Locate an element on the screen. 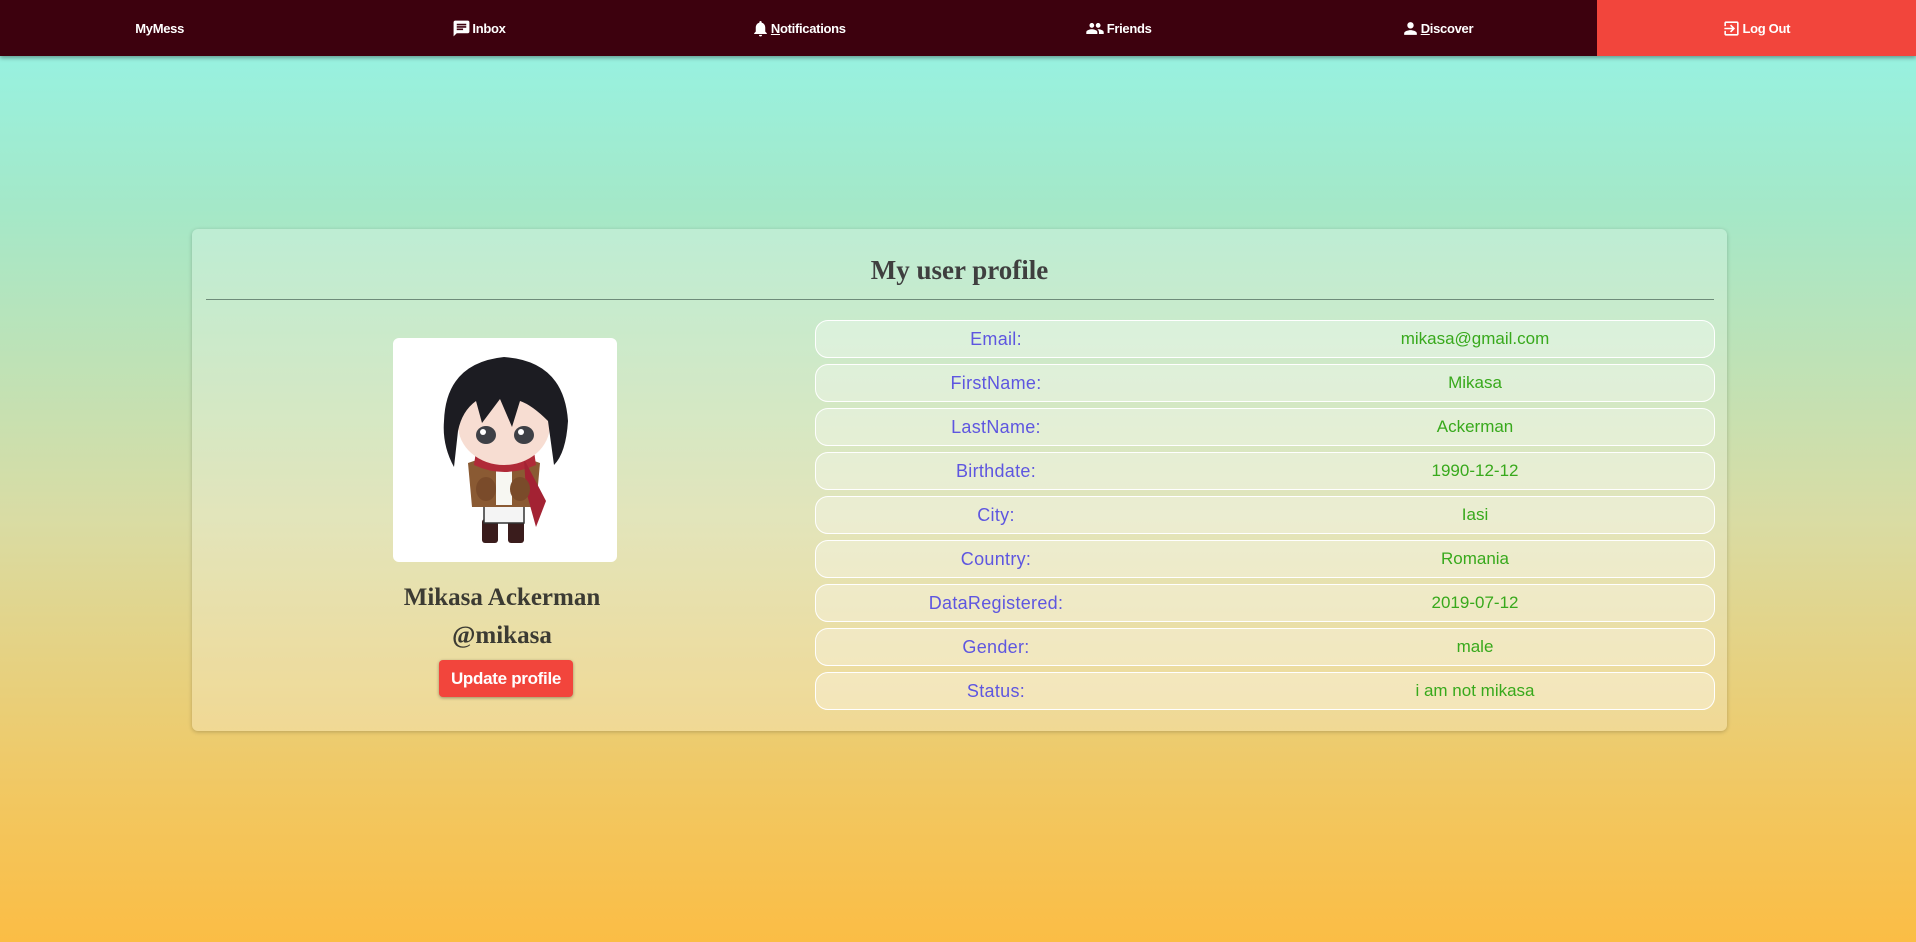 This screenshot has width=1916, height=942. profile-full-name: Mikasa Ackerman is located at coordinates (502, 597).